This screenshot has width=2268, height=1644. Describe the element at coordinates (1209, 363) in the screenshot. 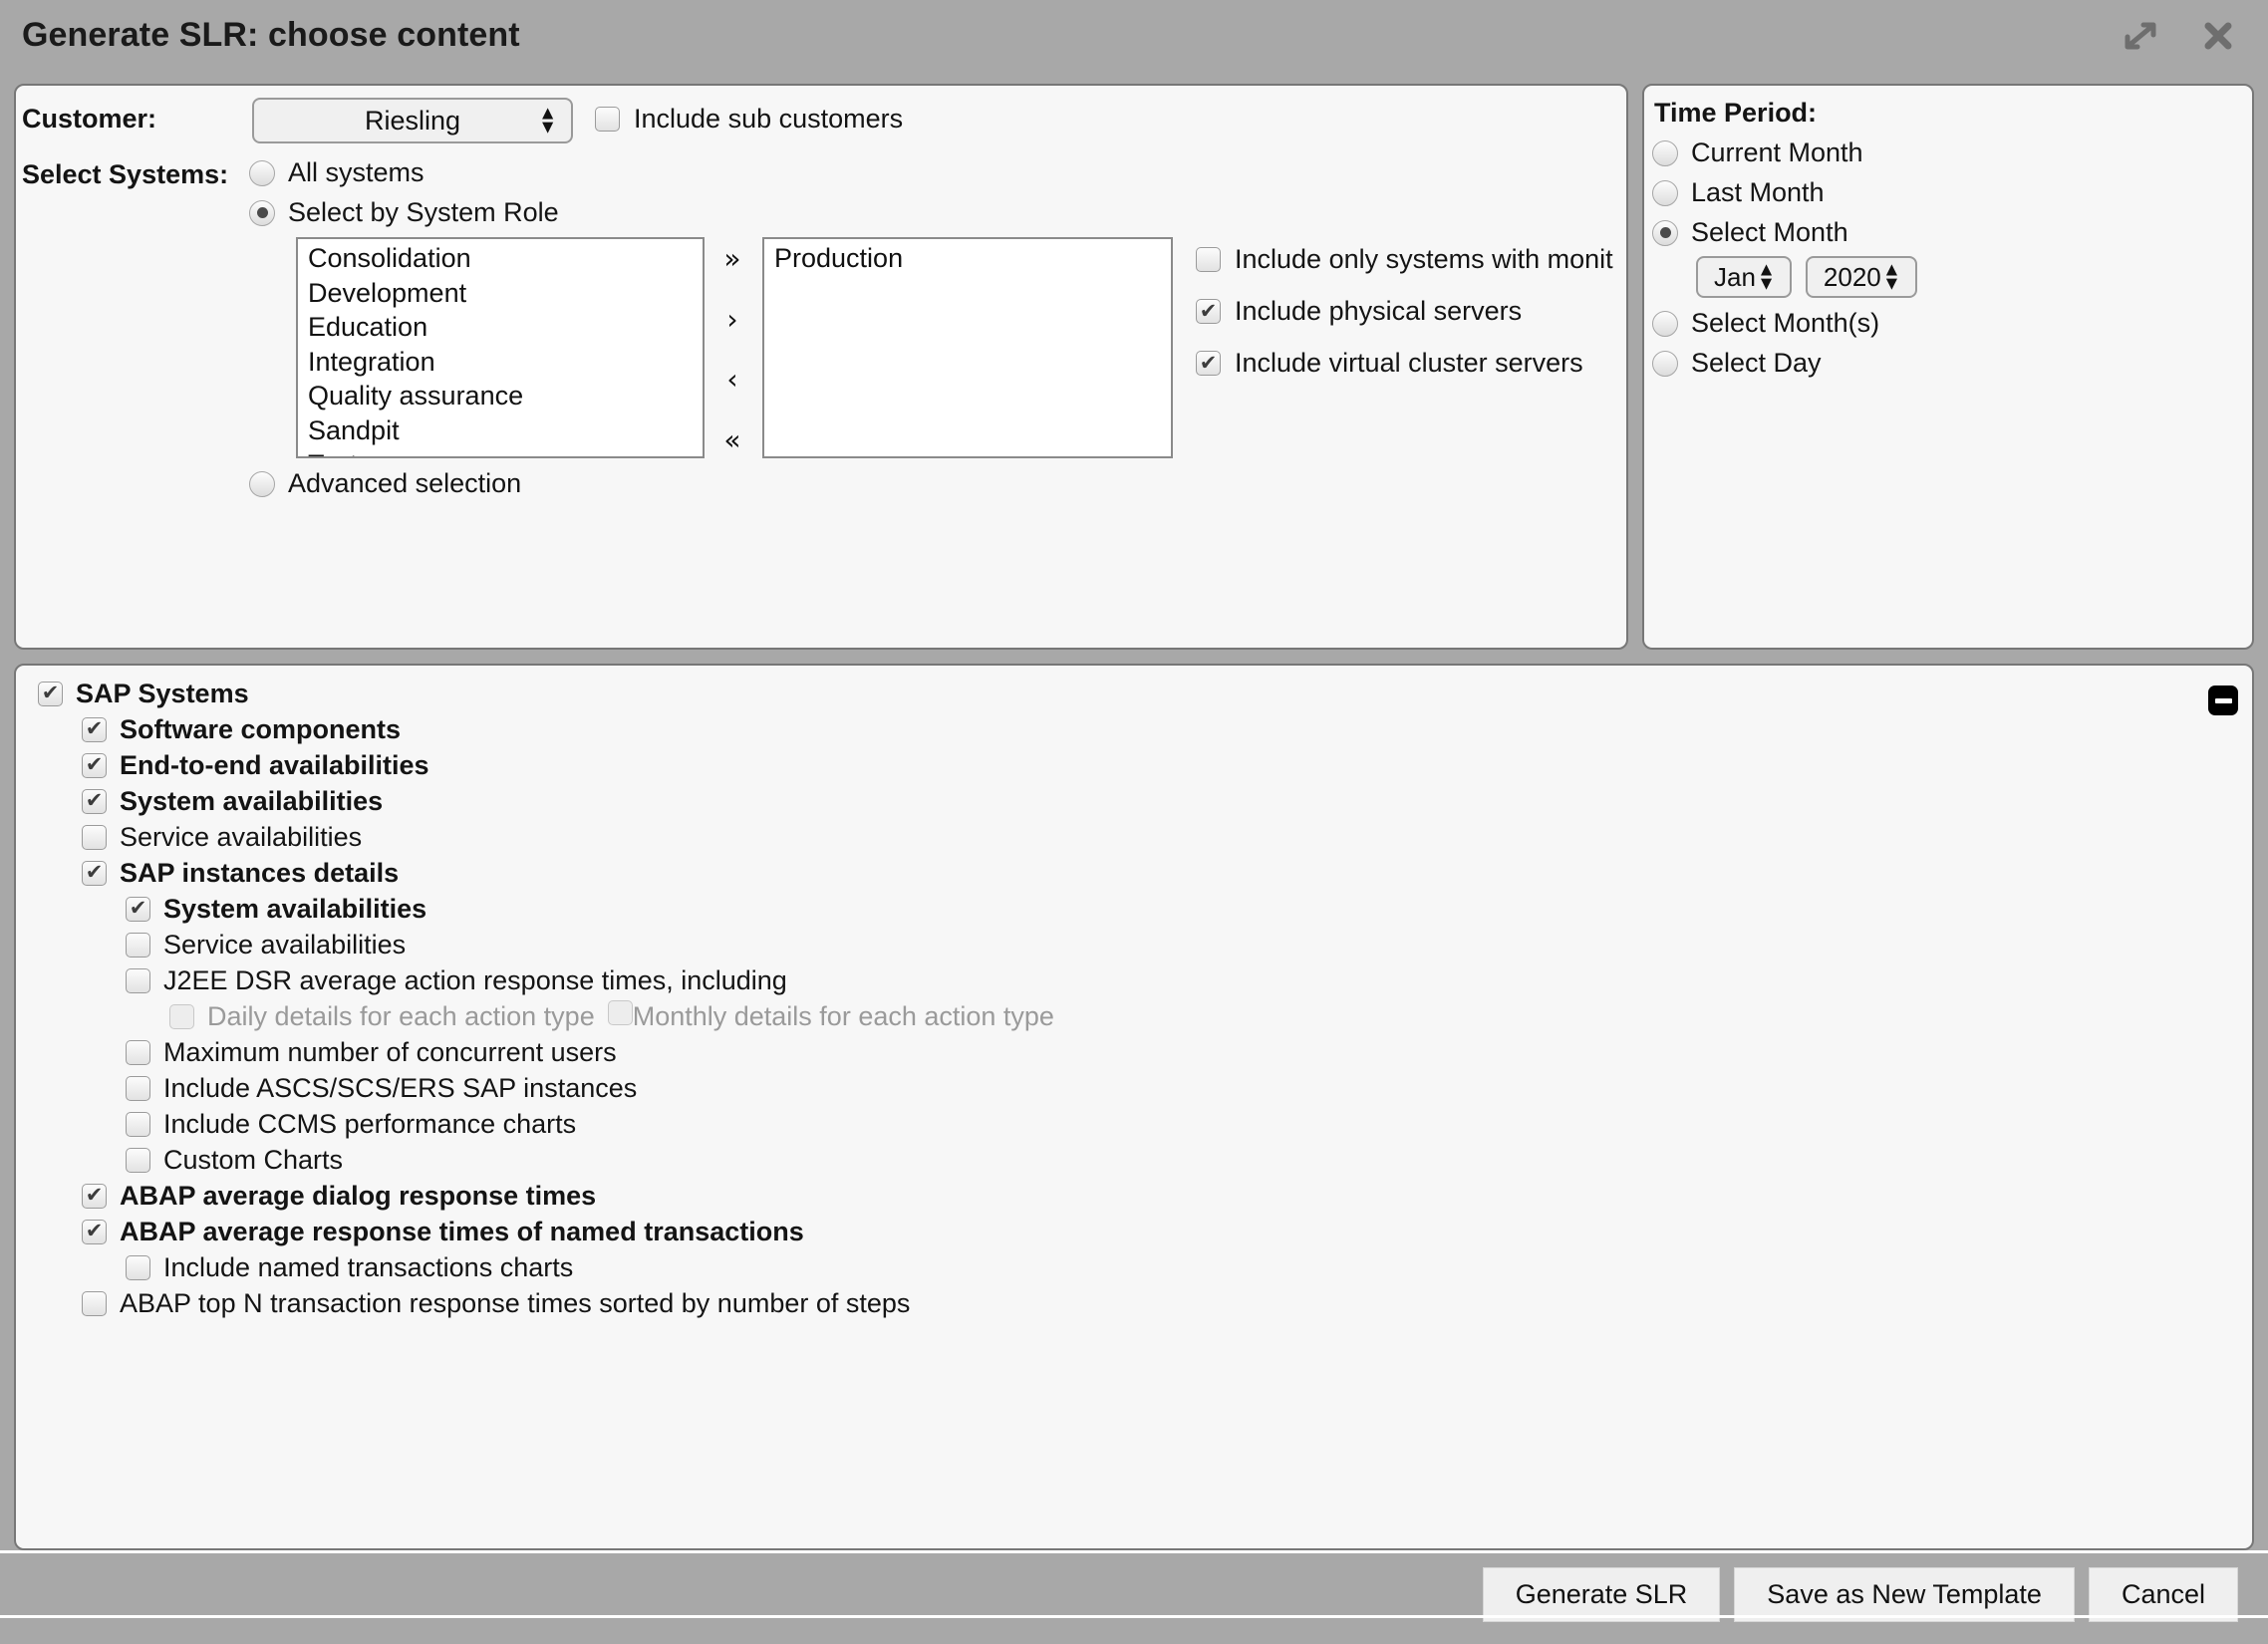

I see `include-virtual-cluster-servers-checkbox` at that location.